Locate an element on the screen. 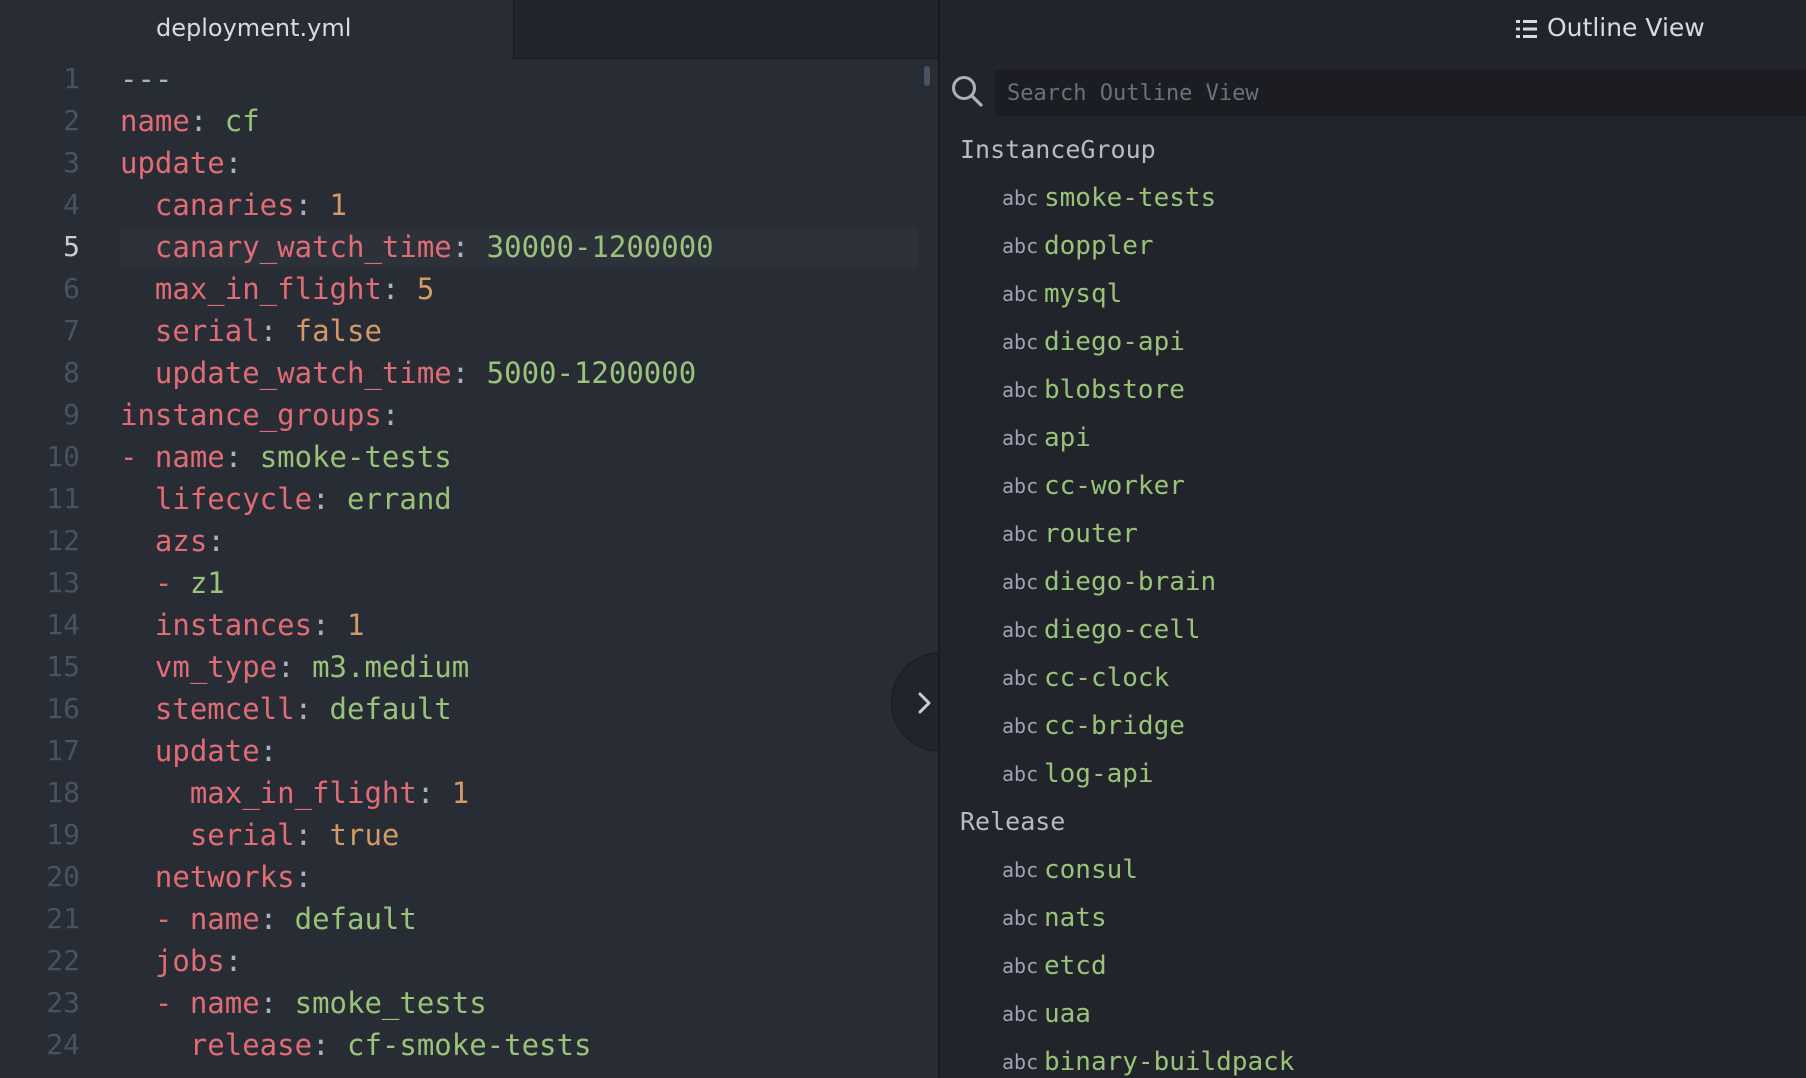 Image resolution: width=1806 pixels, height=1078 pixels. code-line: 2 name: cf is located at coordinates (469, 121).